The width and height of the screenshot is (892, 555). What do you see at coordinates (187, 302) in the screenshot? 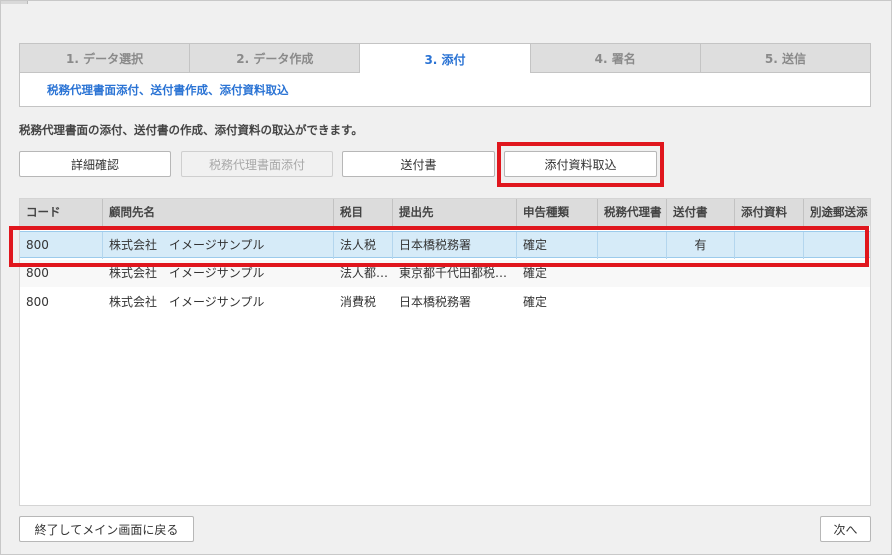
I see `cell-client: 株式会社 イメージサンプル` at bounding box center [187, 302].